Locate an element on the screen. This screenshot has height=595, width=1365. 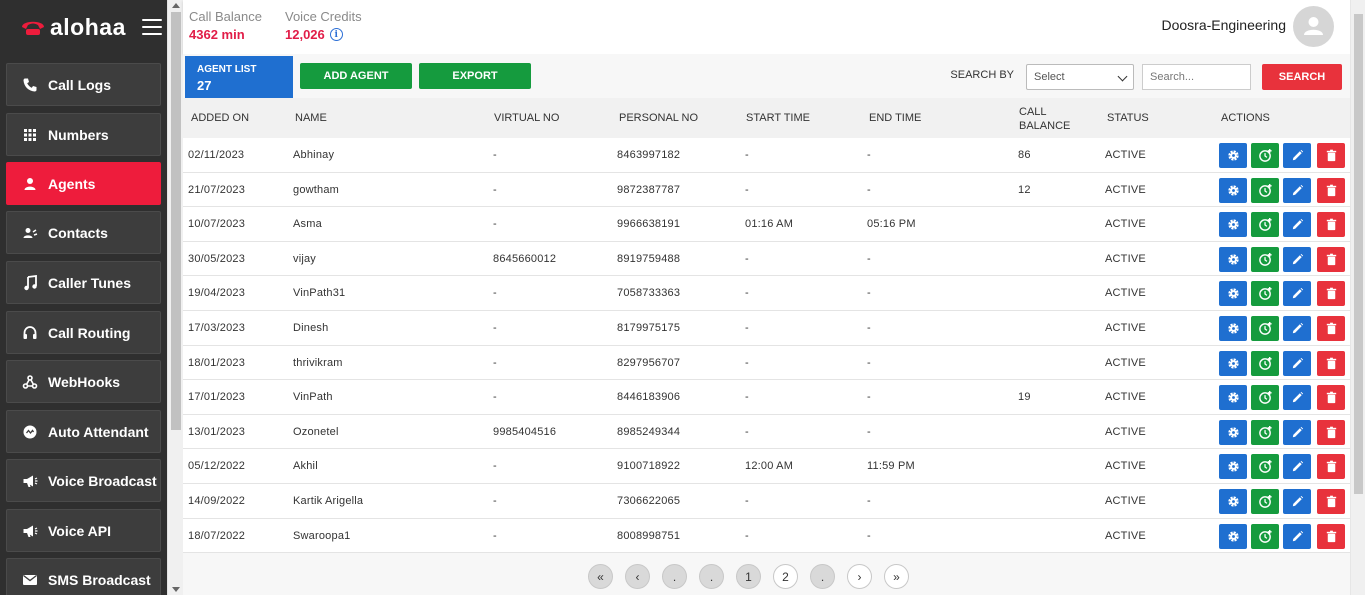
first-page-button: « is located at coordinates (600, 576).